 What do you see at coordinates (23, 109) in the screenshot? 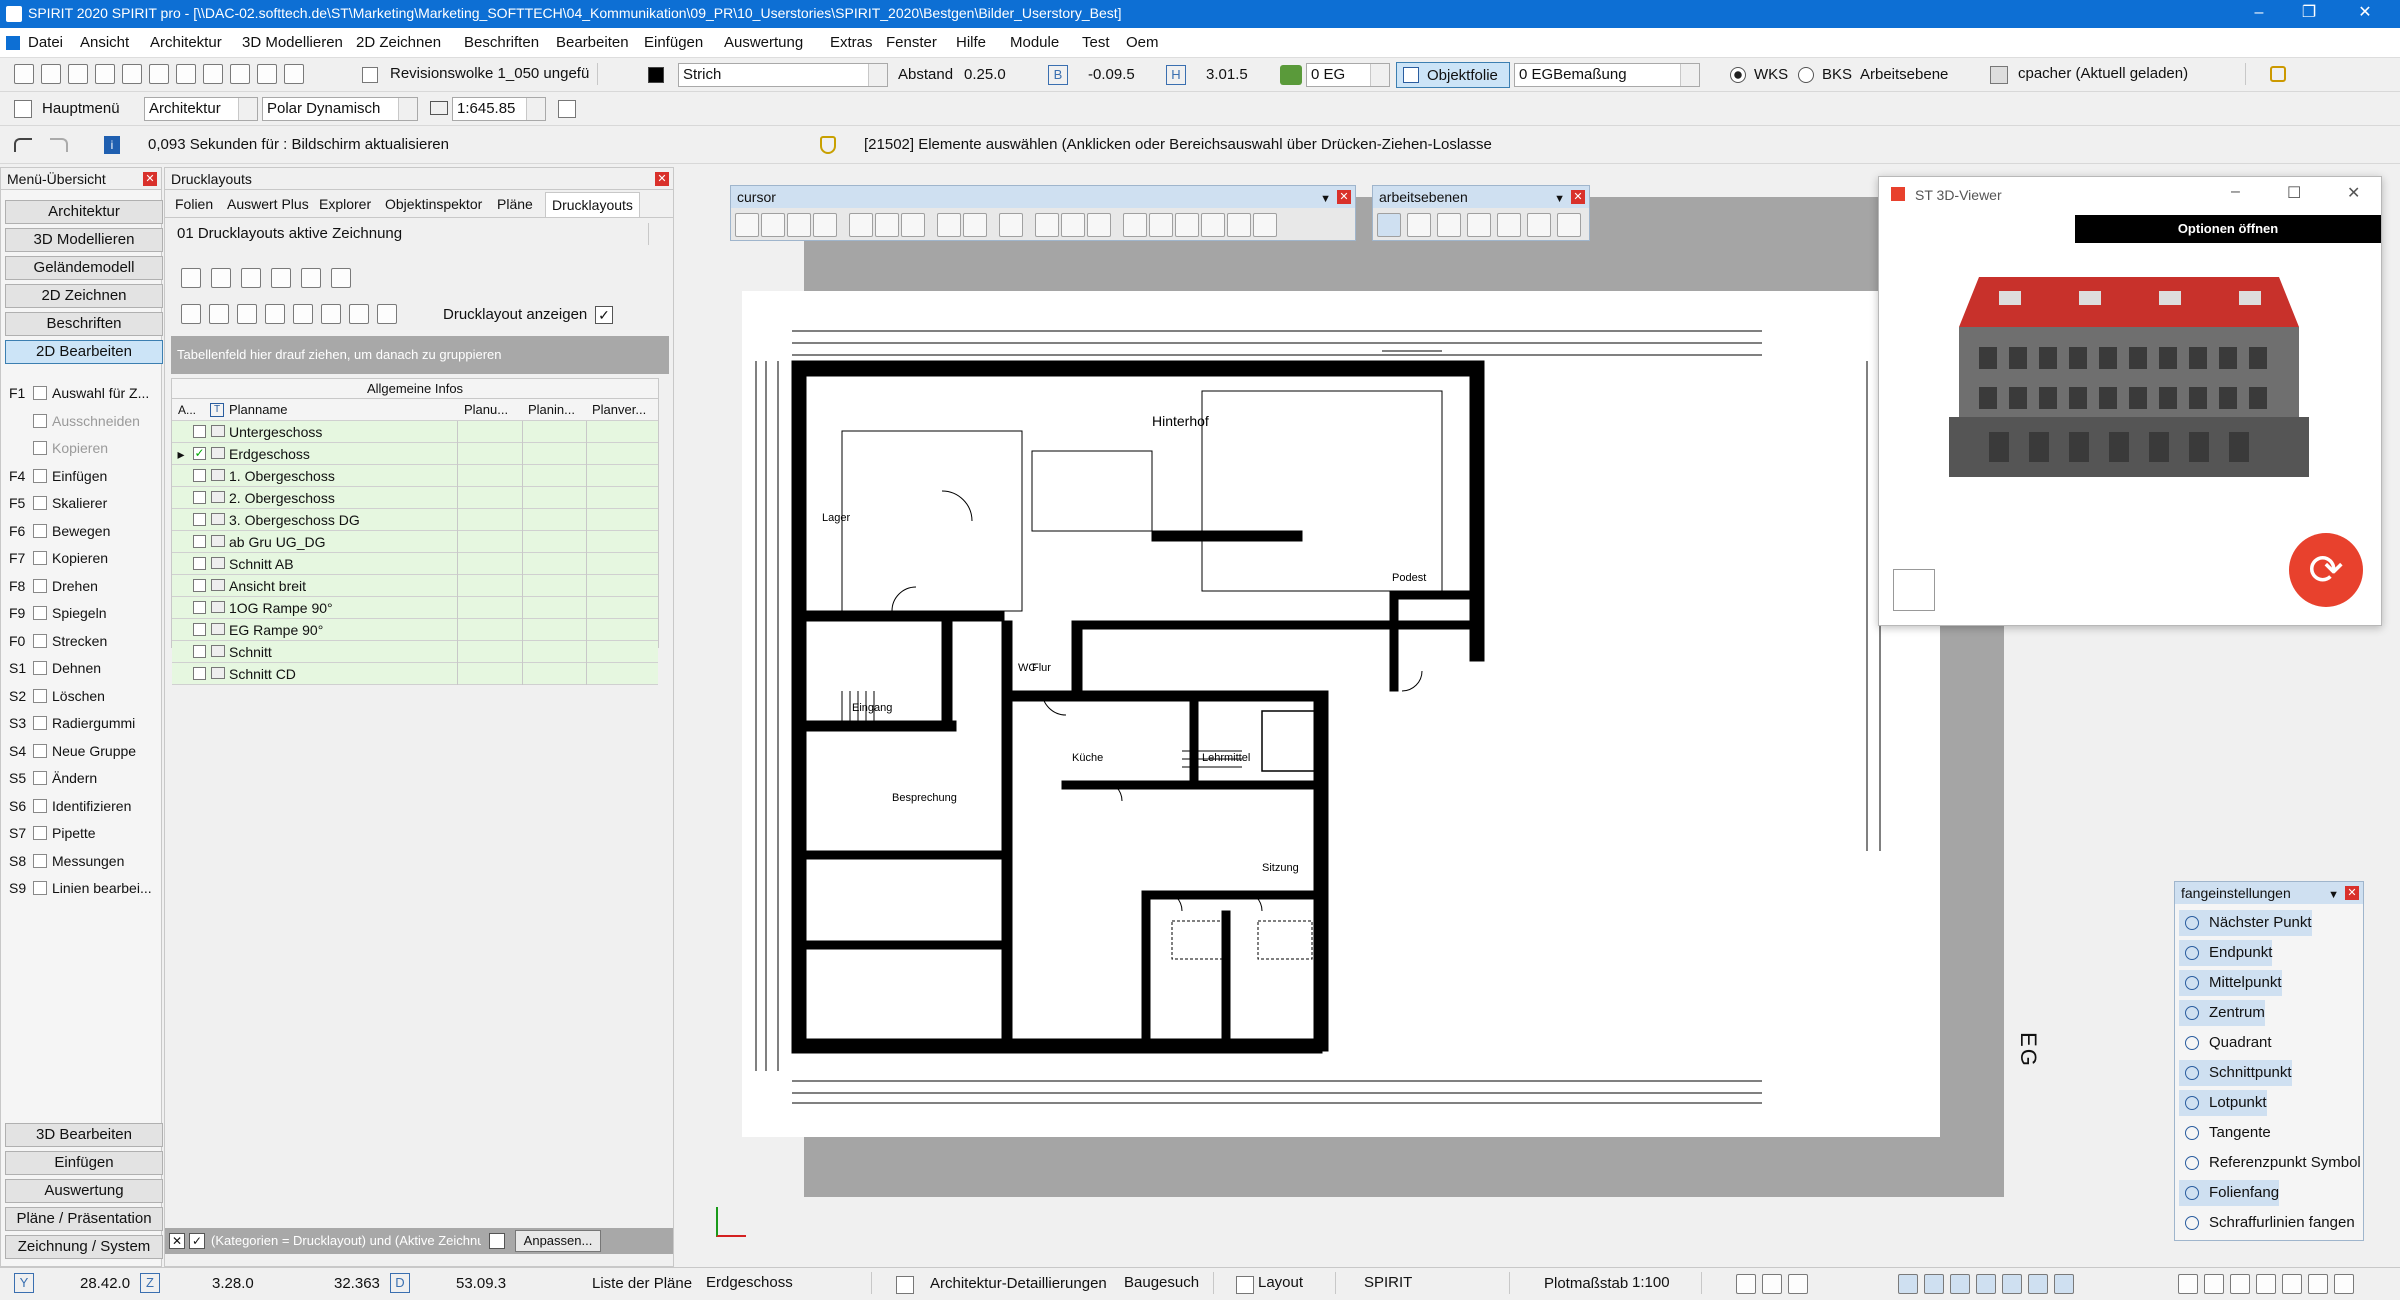
I see `home-icon` at bounding box center [23, 109].